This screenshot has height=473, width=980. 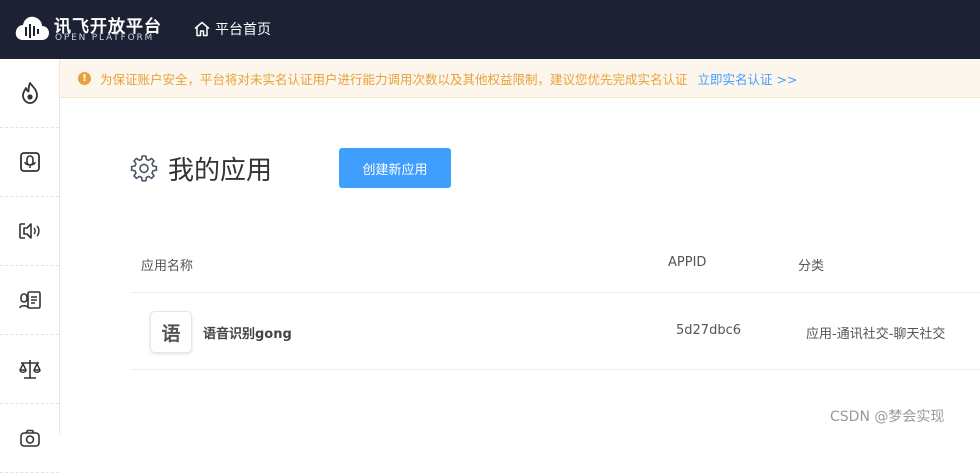 I want to click on gear-icon, so click(x=144, y=168).